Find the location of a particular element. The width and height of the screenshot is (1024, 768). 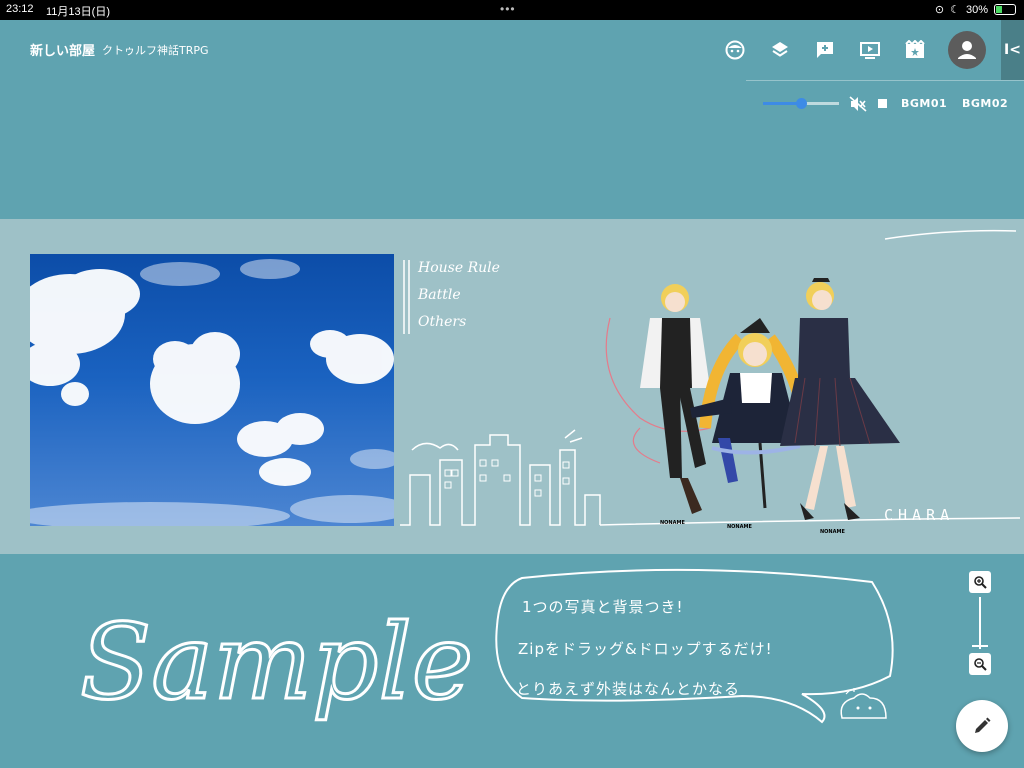

scene-icon is located at coordinates (915, 50).